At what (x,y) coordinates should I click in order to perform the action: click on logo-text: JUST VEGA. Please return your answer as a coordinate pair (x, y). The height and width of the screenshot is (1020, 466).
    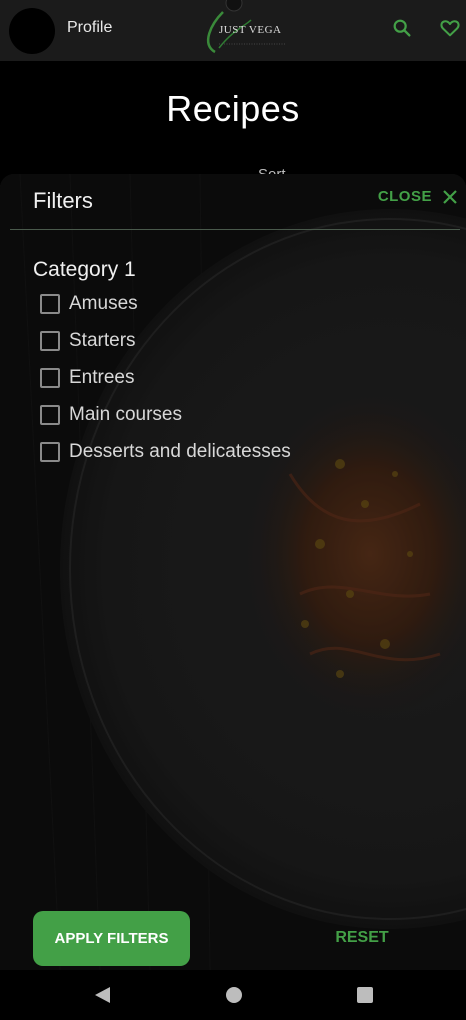
    Looking at the image, I should click on (250, 30).